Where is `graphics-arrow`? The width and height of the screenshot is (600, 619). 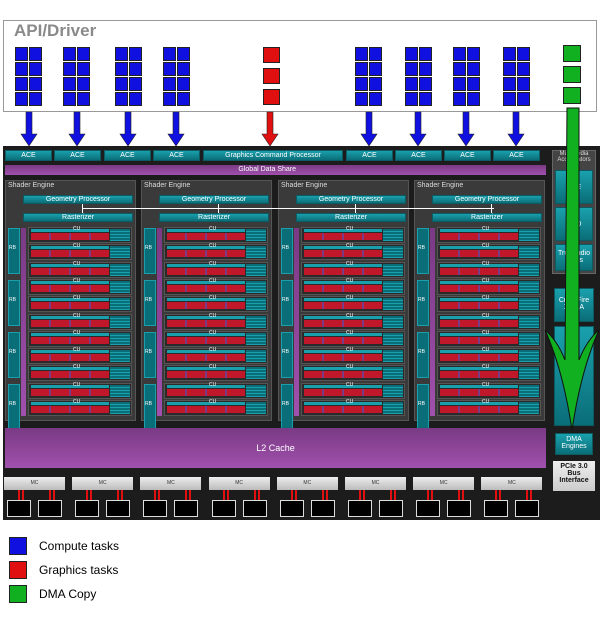 graphics-arrow is located at coordinates (270, 129).